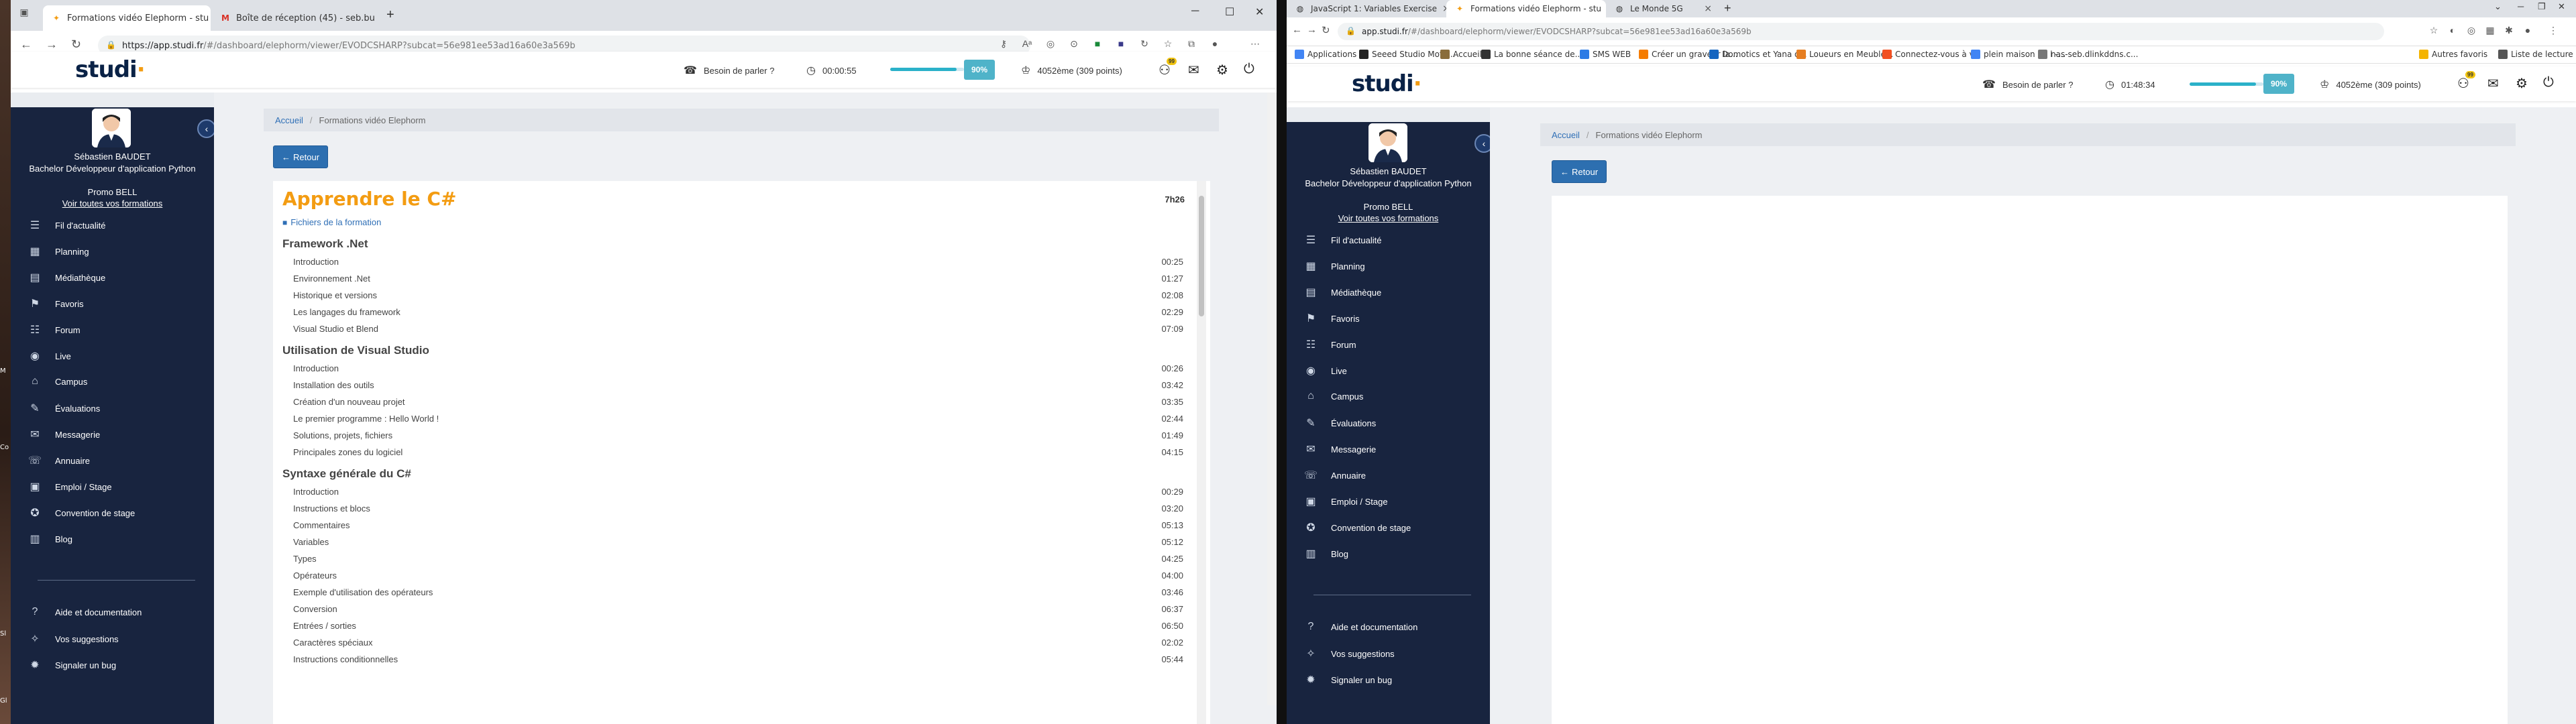 This screenshot has width=2576, height=724. I want to click on back-arrow-icon: ←, so click(1297, 30).